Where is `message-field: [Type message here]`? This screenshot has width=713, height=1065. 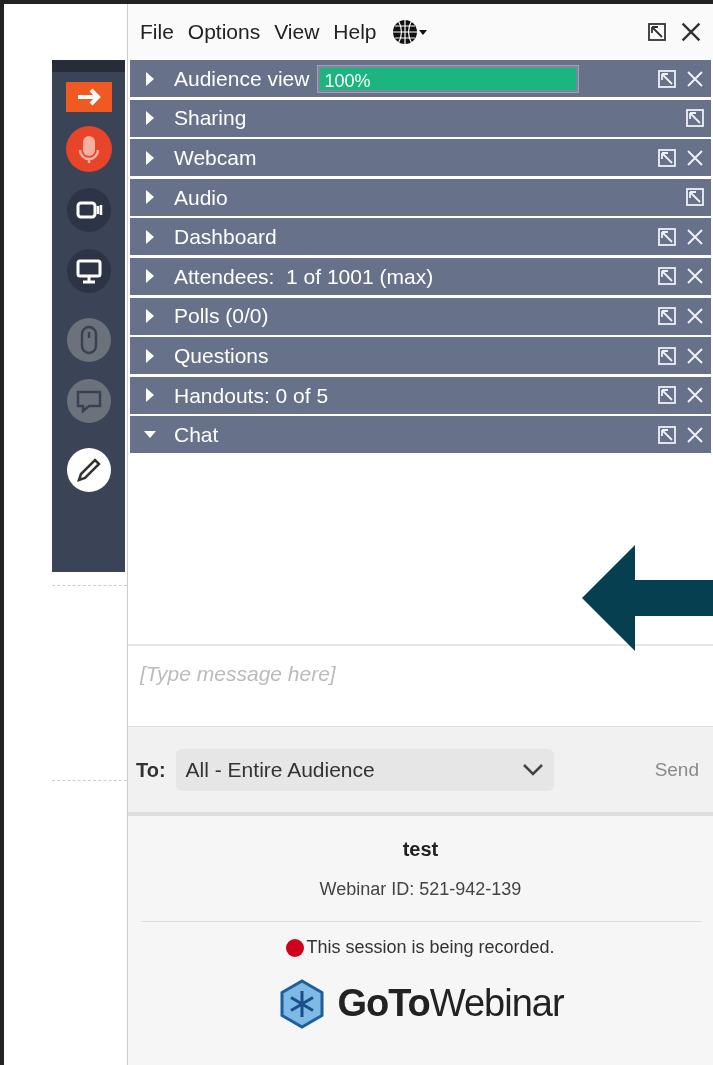
message-field: [Type message here] is located at coordinates (420, 674).